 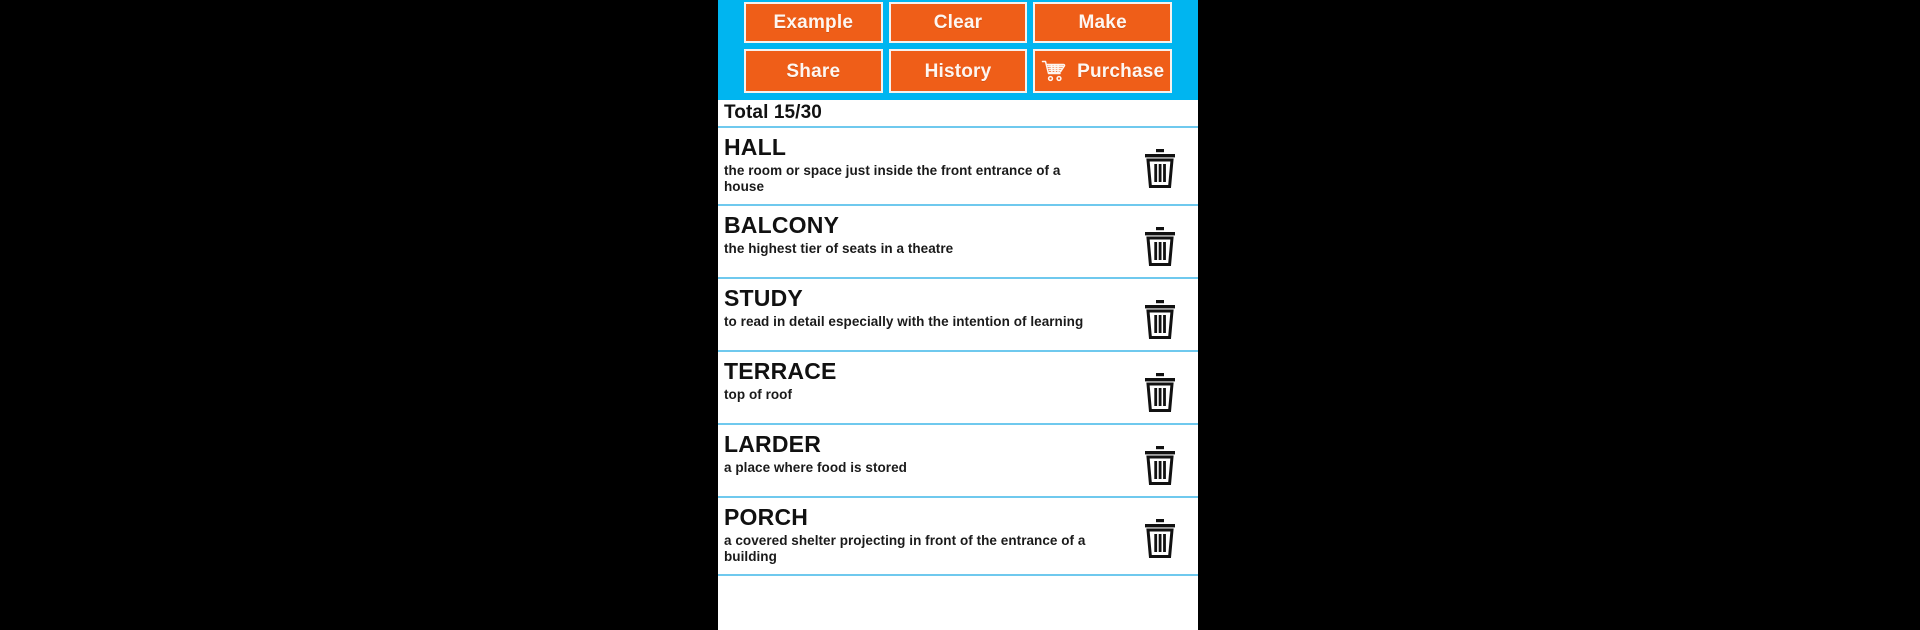 I want to click on shopping-cart-icon, so click(x=1054, y=71).